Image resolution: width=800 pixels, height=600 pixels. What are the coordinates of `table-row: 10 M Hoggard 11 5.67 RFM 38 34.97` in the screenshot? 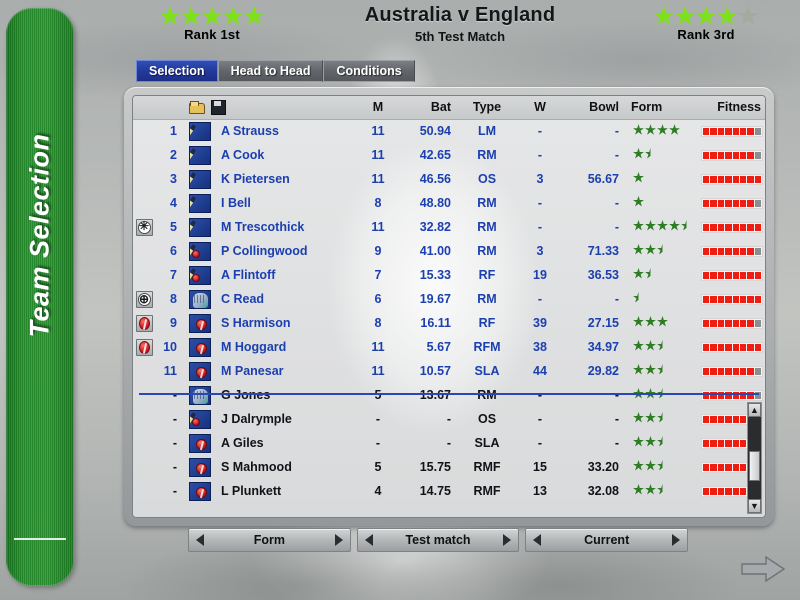 It's located at (449, 347).